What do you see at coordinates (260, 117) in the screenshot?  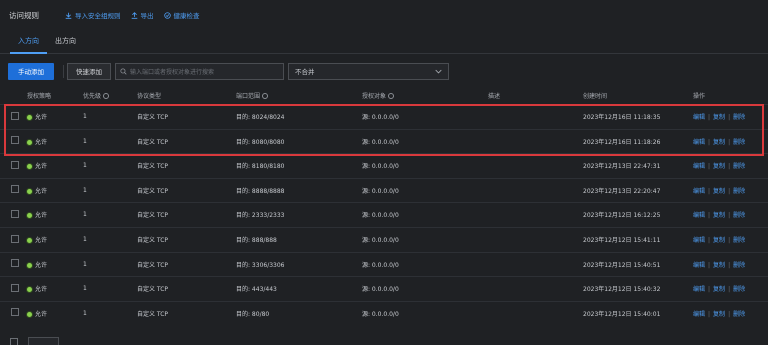 I see `port-cell: 目的: 8024/8024` at bounding box center [260, 117].